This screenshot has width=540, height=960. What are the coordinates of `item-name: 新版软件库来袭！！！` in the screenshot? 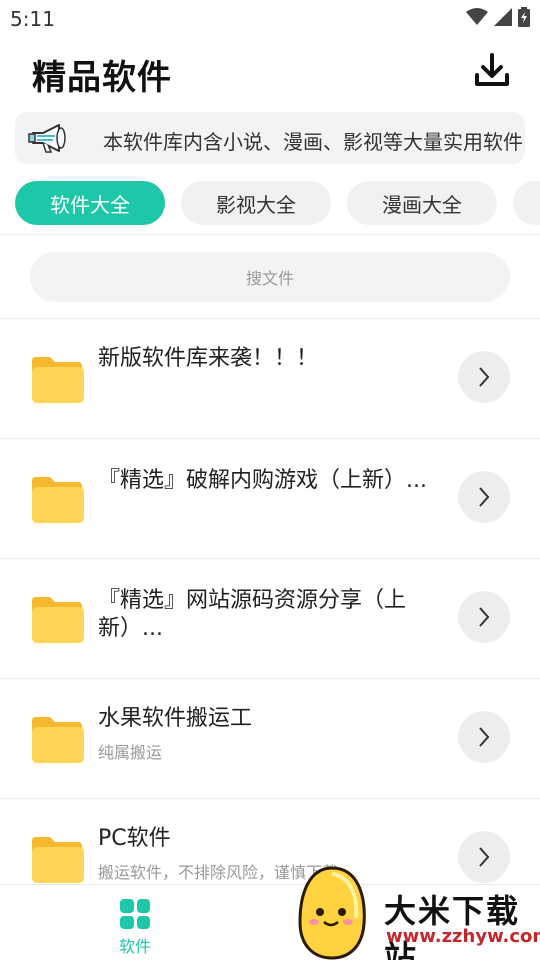 It's located at (208, 358).